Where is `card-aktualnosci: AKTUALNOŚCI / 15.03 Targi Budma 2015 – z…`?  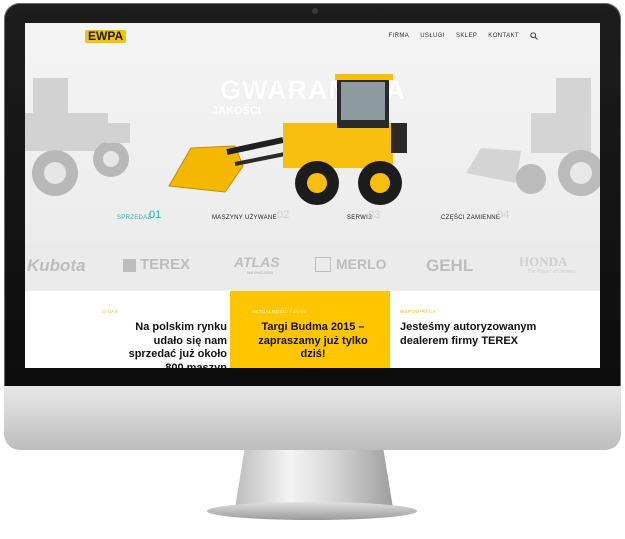 card-aktualnosci: AKTUALNOŚCI / 15.03 Targi Budma 2015 – z… is located at coordinates (310, 329).